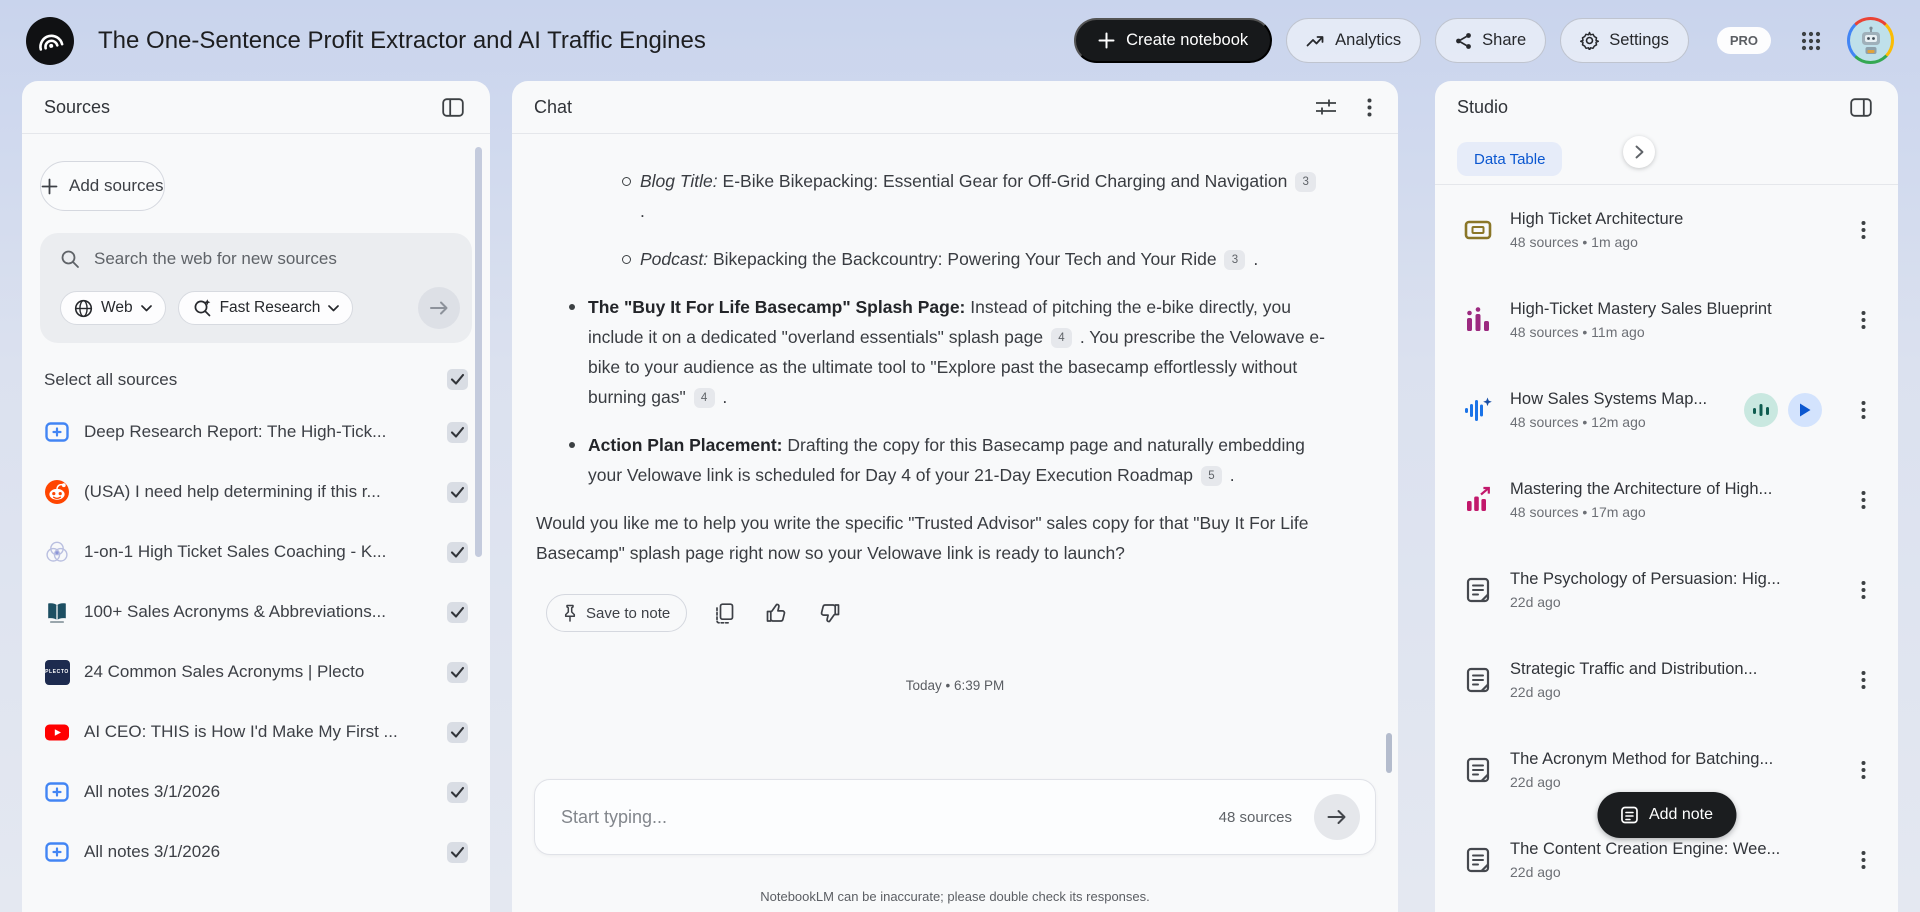  I want to click on sources-scrollbar, so click(478, 352).